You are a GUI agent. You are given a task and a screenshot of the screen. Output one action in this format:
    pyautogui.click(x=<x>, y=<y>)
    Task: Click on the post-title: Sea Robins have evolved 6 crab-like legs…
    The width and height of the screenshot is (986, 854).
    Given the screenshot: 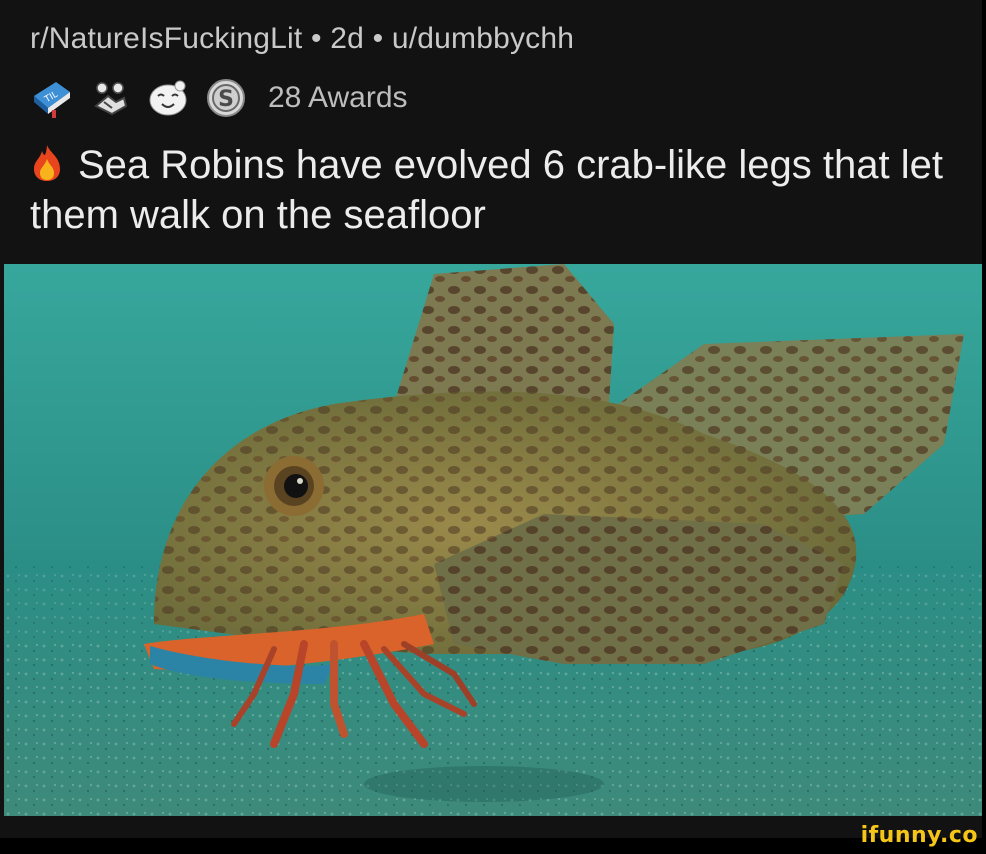 What is the action you would take?
    pyautogui.click(x=495, y=190)
    